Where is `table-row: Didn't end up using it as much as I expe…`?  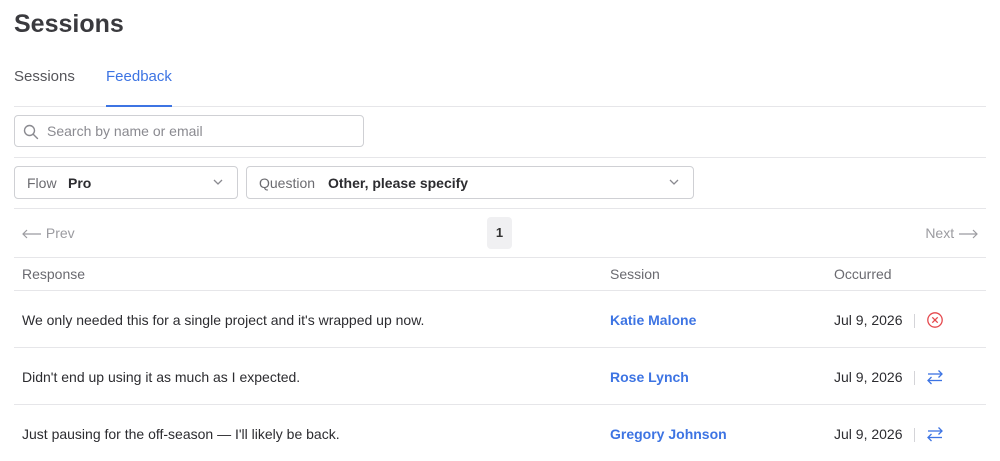 table-row: Didn't end up using it as much as I expe… is located at coordinates (500, 376).